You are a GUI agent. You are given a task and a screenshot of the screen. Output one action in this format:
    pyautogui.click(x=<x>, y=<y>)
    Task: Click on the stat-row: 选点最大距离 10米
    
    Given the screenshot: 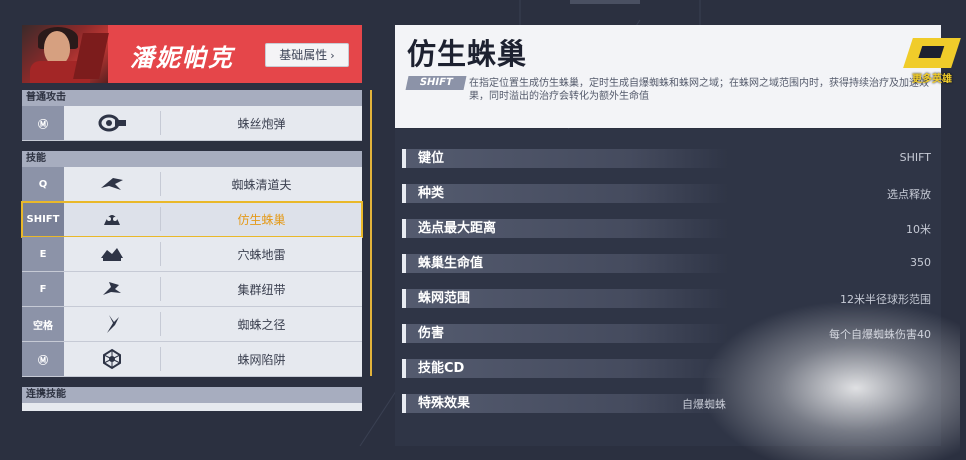 What is the action you would take?
    pyautogui.click(x=668, y=230)
    